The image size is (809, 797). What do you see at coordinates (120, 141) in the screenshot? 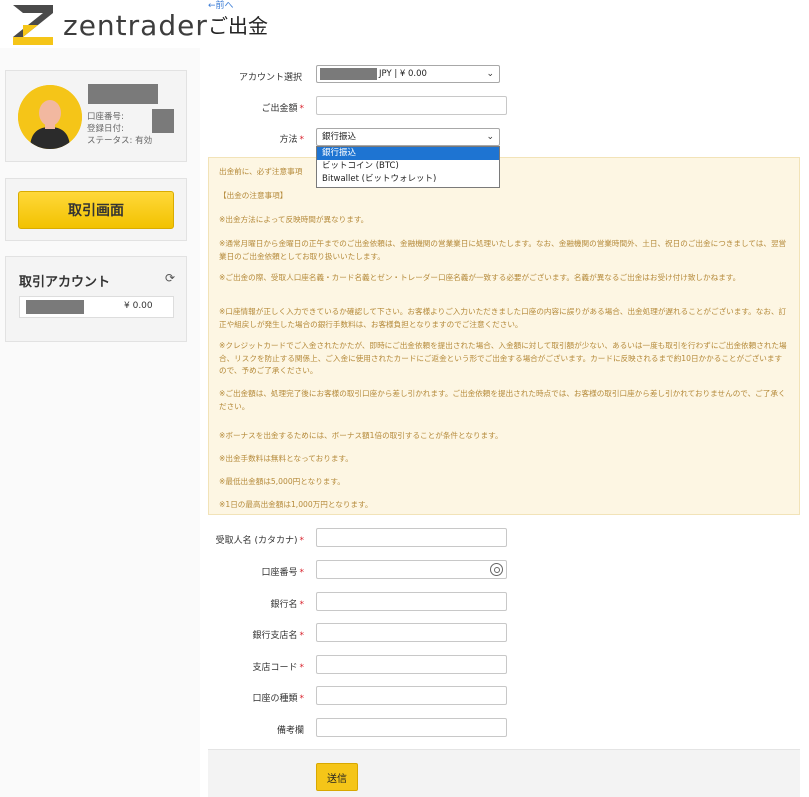
I see `status-label: ステータス: 有効` at bounding box center [120, 141].